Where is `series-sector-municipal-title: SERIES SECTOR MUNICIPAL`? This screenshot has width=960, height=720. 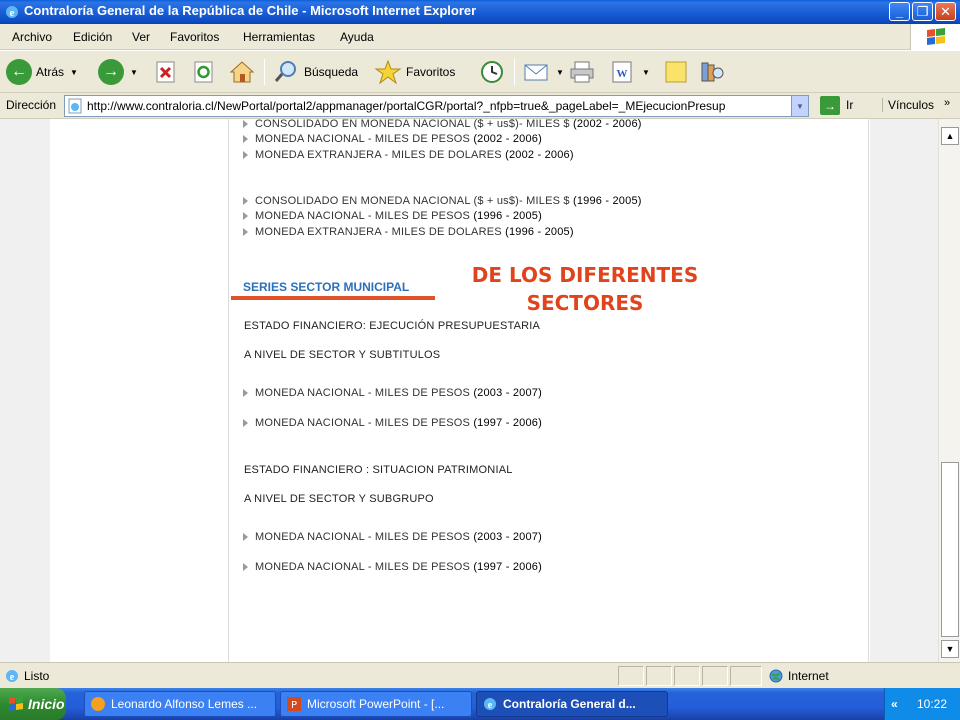
series-sector-municipal-title: SERIES SECTOR MUNICIPAL is located at coordinates (326, 287).